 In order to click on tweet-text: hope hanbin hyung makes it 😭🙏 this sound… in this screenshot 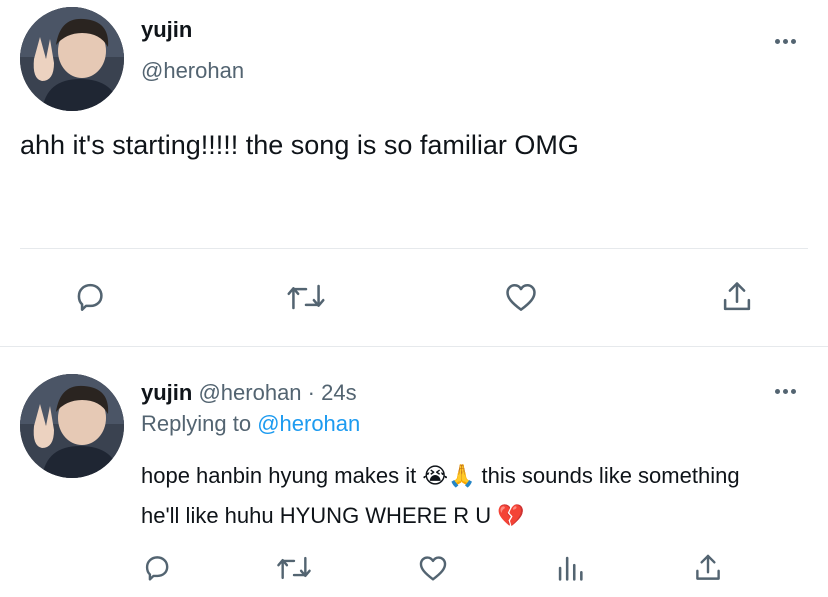, I will do `click(441, 496)`.